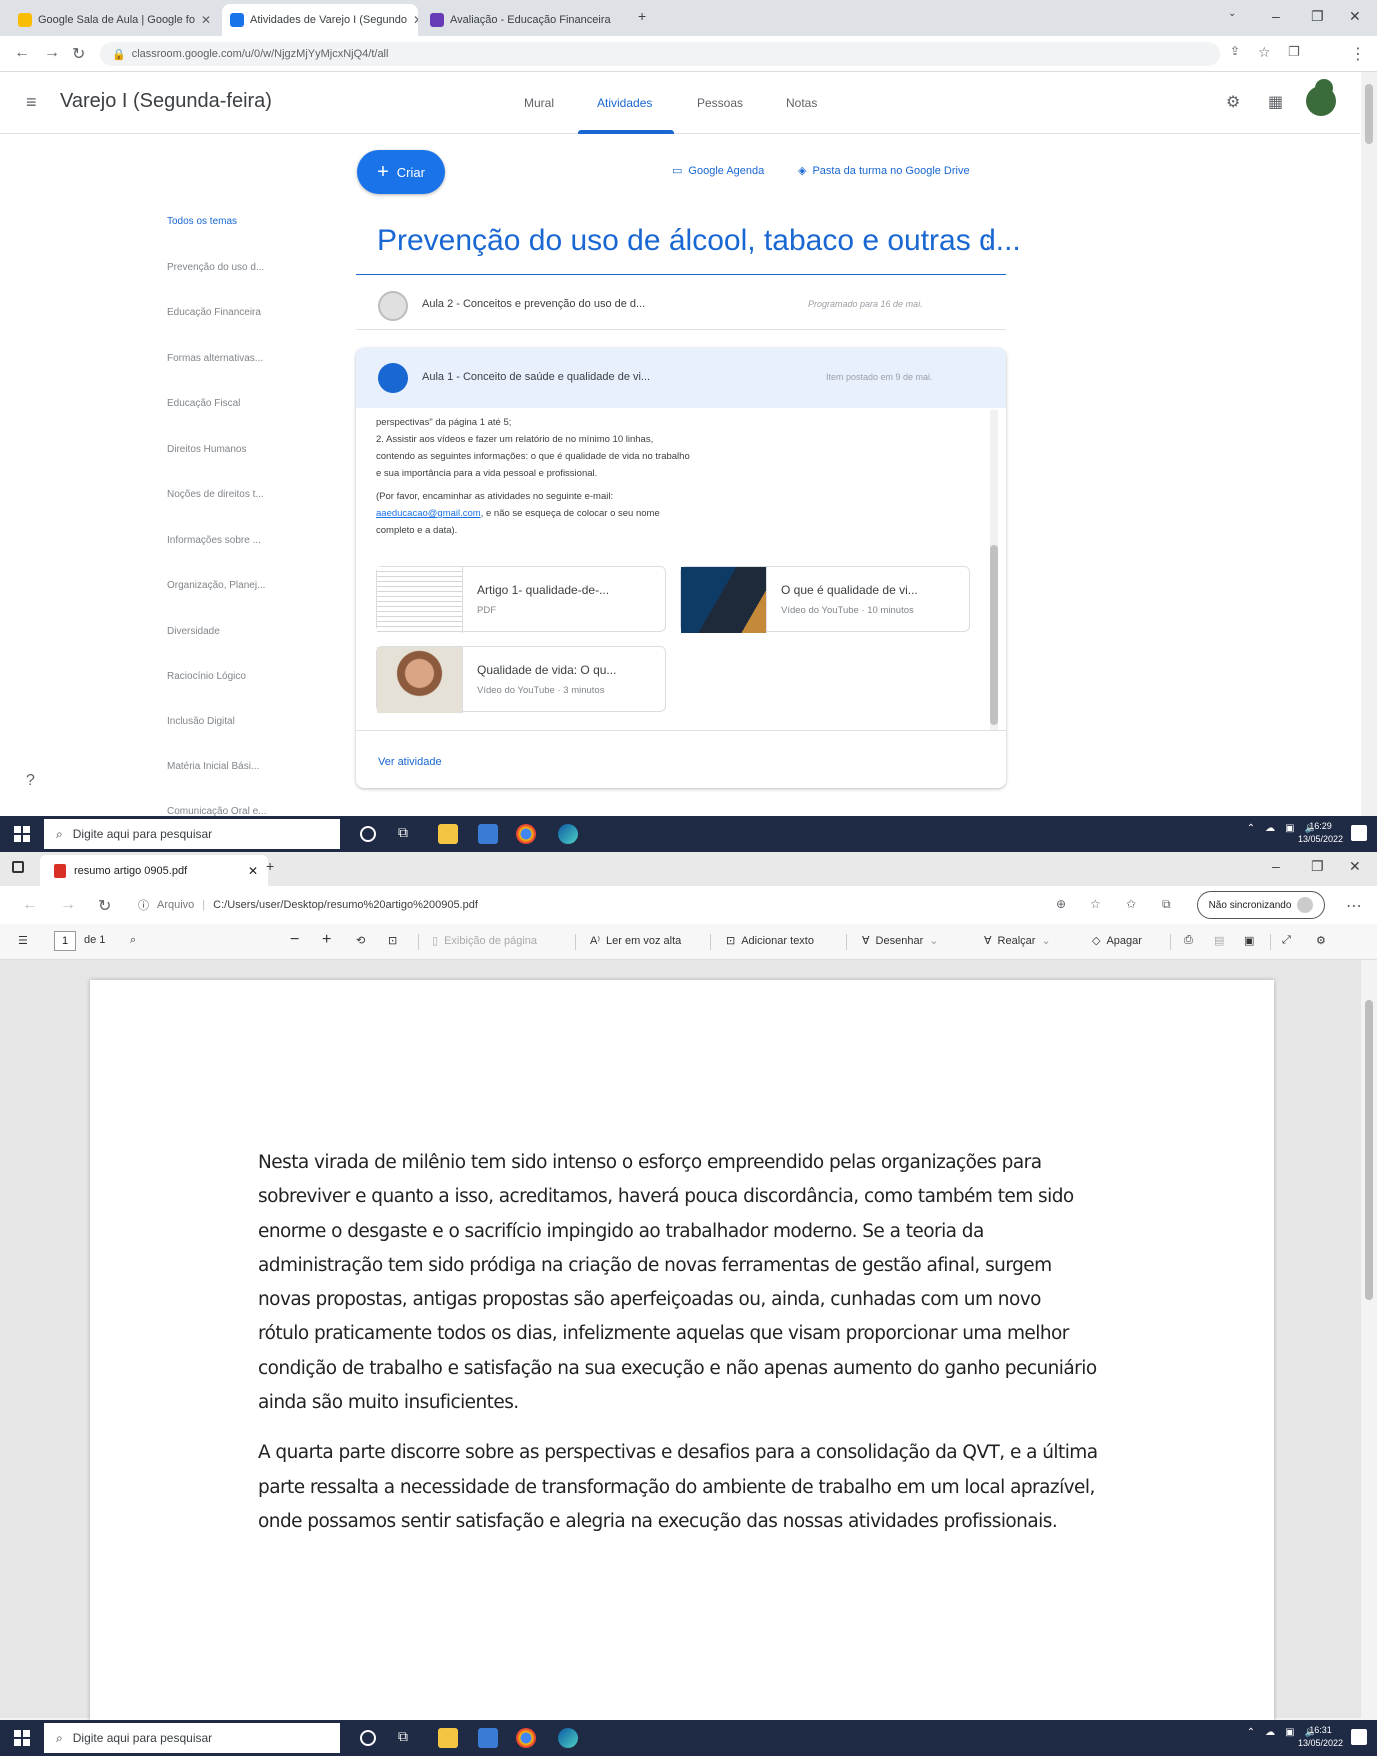  What do you see at coordinates (1369, 1339) in the screenshot?
I see `pdf-scrollbar` at bounding box center [1369, 1339].